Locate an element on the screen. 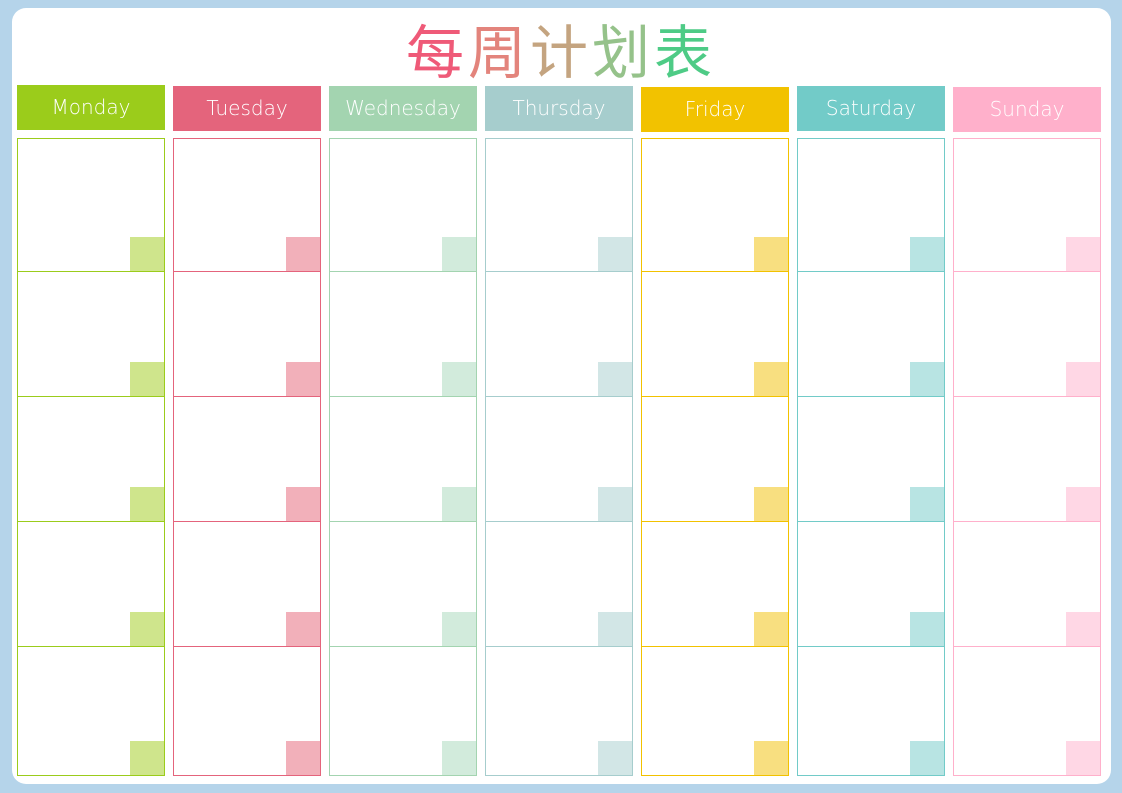 This screenshot has height=793, width=1122. day-header-sunday: Sunday is located at coordinates (1027, 109).